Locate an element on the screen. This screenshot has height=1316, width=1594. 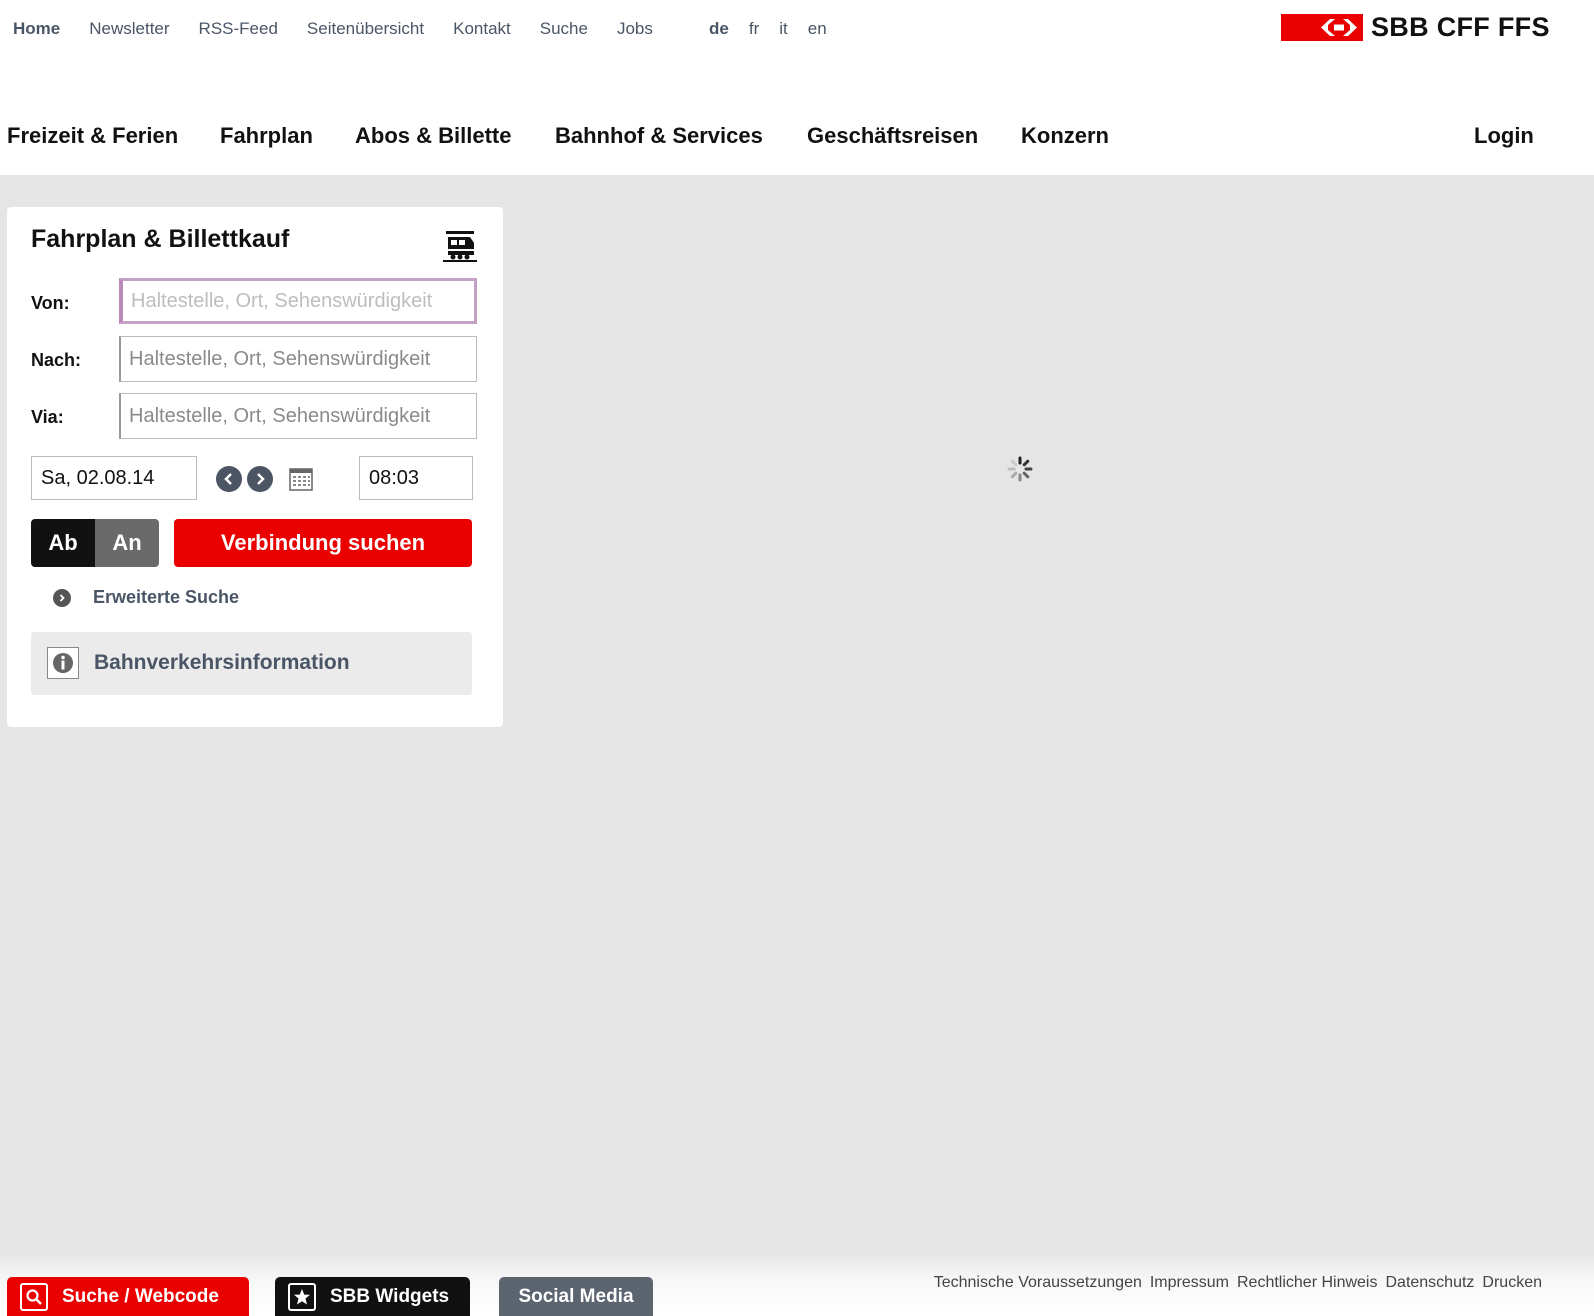
chevron-left-icon is located at coordinates (228, 479).